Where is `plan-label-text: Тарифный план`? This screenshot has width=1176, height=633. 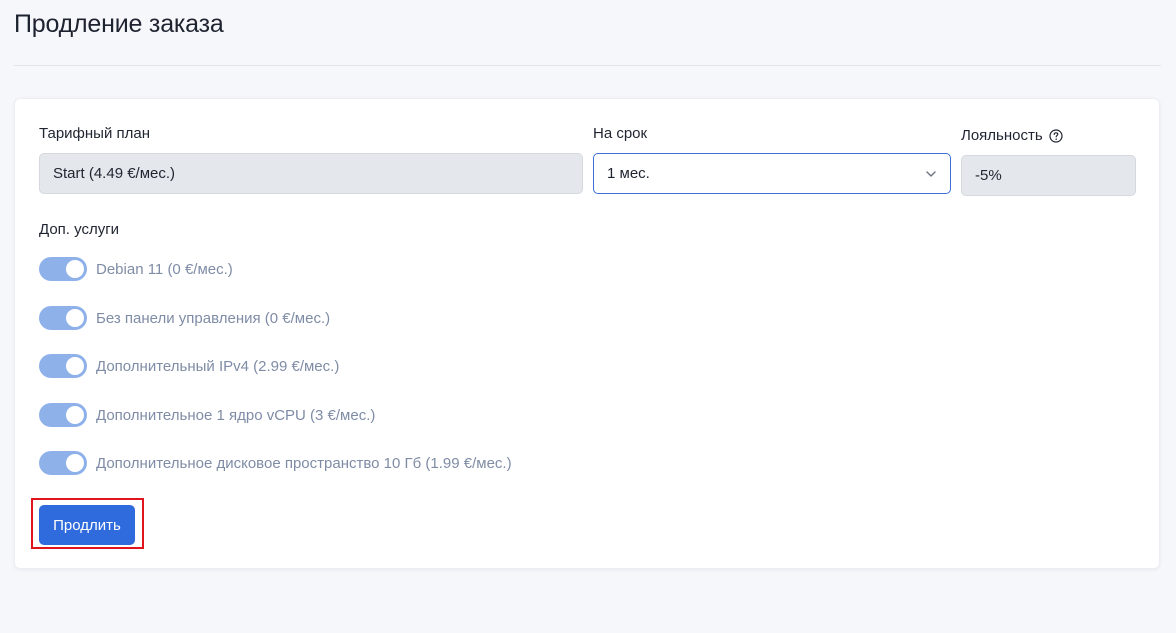 plan-label-text: Тарифный план is located at coordinates (95, 133).